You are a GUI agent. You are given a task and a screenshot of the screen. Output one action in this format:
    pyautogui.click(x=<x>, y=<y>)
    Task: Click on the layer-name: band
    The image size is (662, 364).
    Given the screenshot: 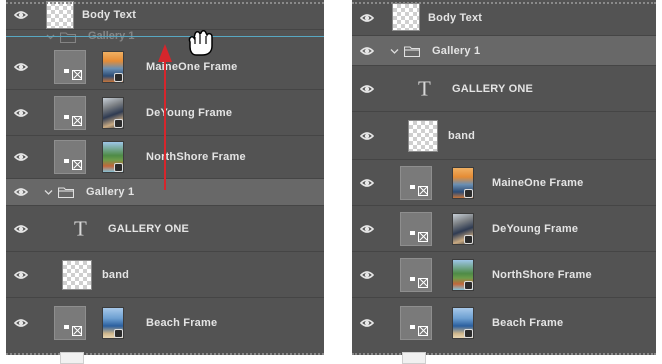 What is the action you would take?
    pyautogui.click(x=462, y=135)
    